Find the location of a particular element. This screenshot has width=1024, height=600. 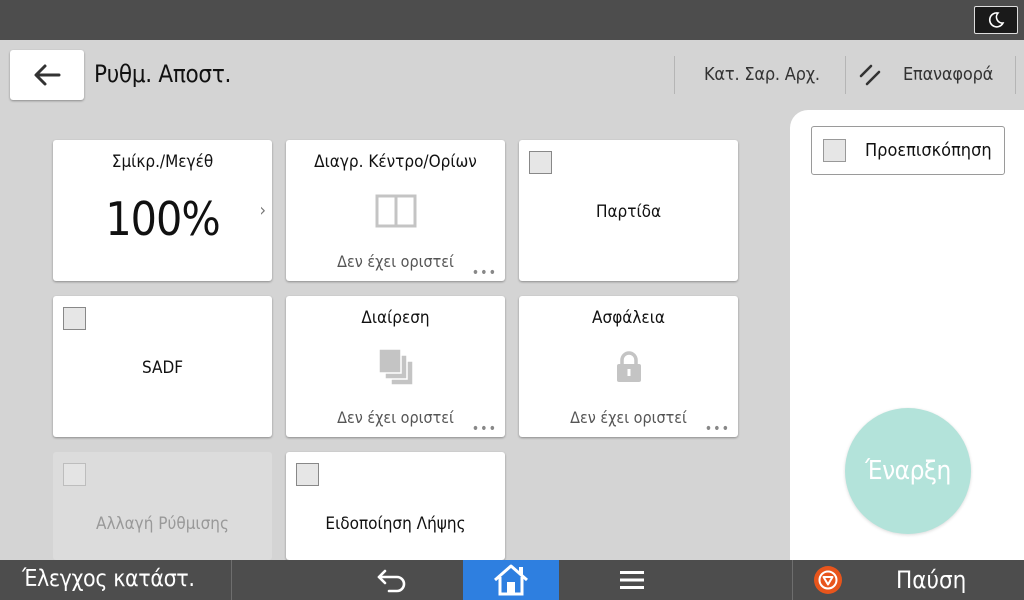

lock-icon is located at coordinates (628, 367).